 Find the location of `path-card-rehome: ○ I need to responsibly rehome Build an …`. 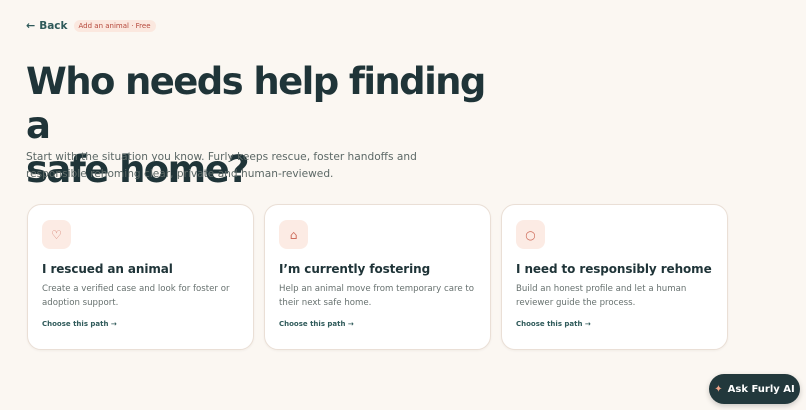

path-card-rehome: ○ I need to responsibly rehome Build an … is located at coordinates (614, 277).